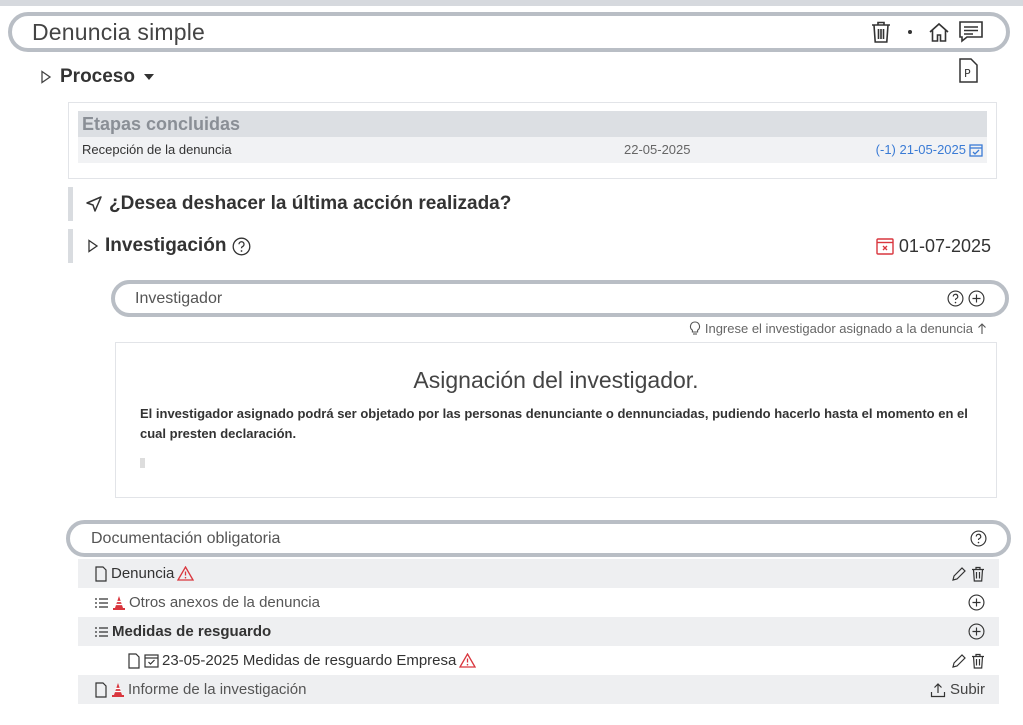  Describe the element at coordinates (967, 73) in the screenshot. I see `svg-text: P` at that location.